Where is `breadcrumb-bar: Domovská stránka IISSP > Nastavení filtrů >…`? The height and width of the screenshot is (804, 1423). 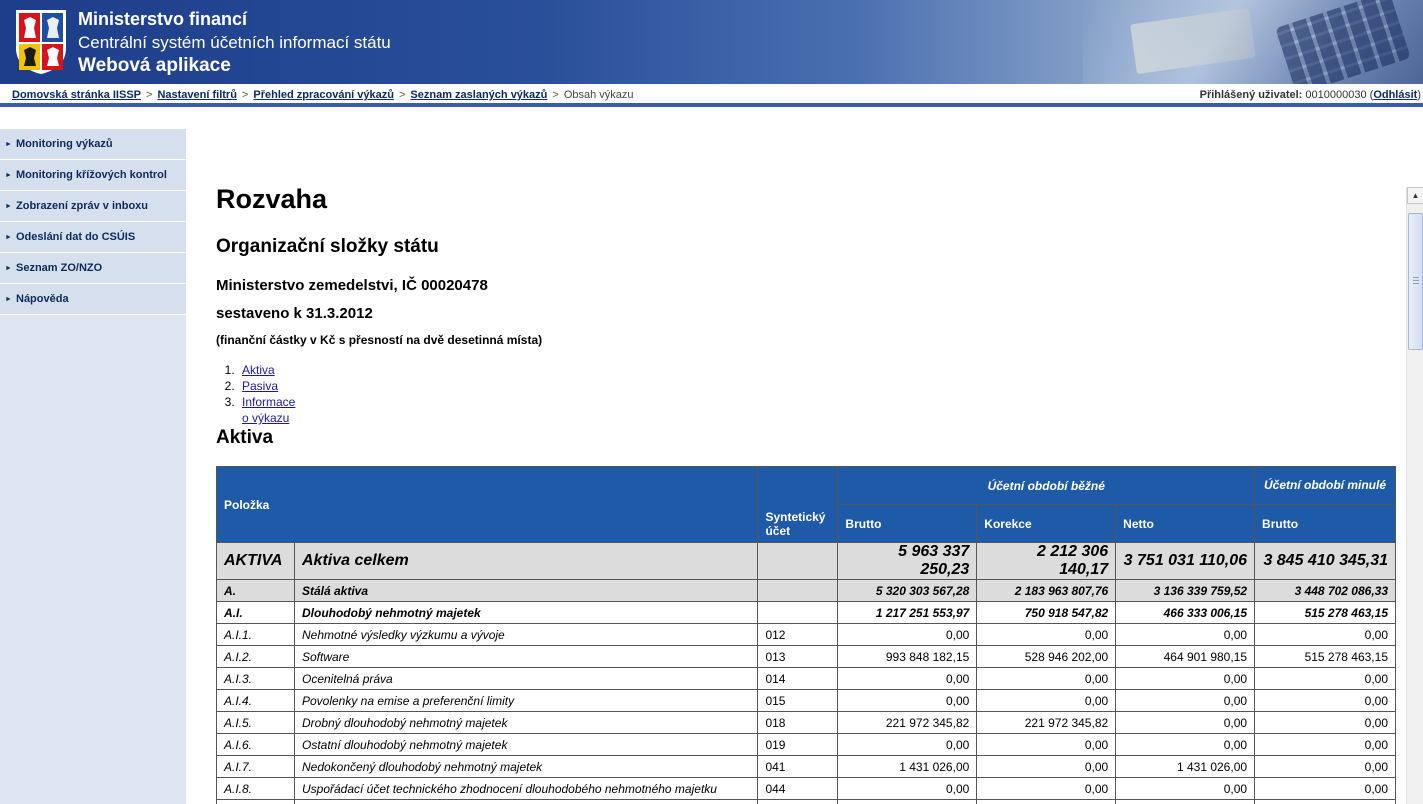 breadcrumb-bar: Domovská stránka IISSP > Nastavení filtrů >… is located at coordinates (711, 95).